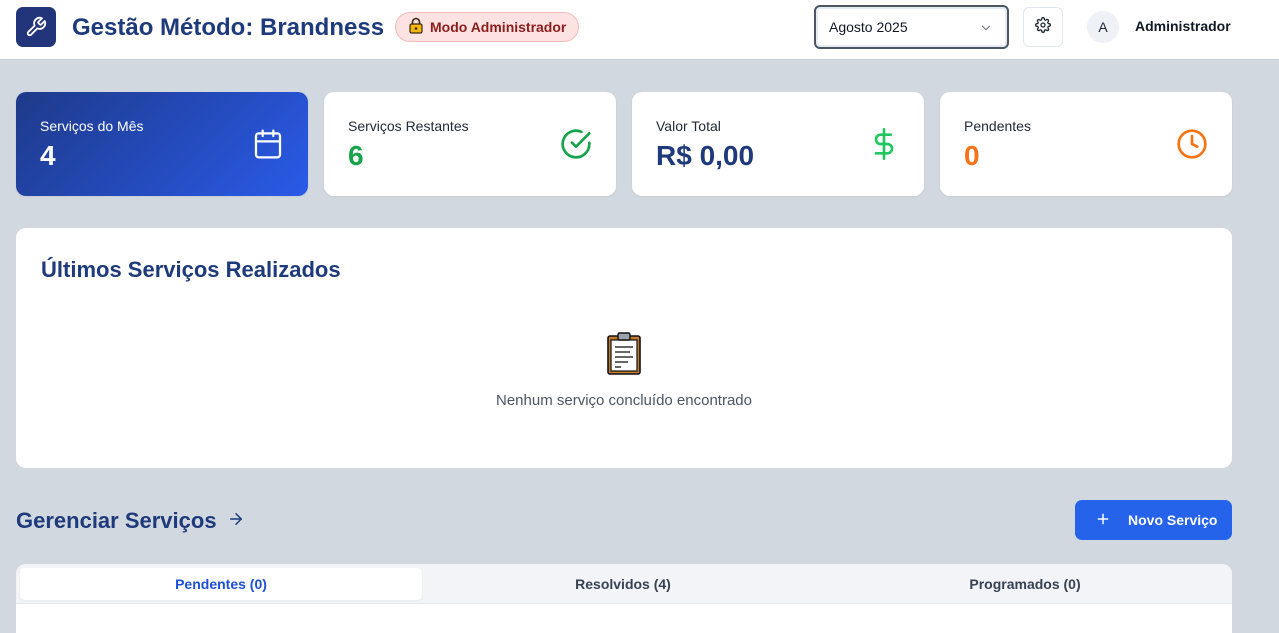  I want to click on admin-badge-label: Modo Administrador, so click(498, 27).